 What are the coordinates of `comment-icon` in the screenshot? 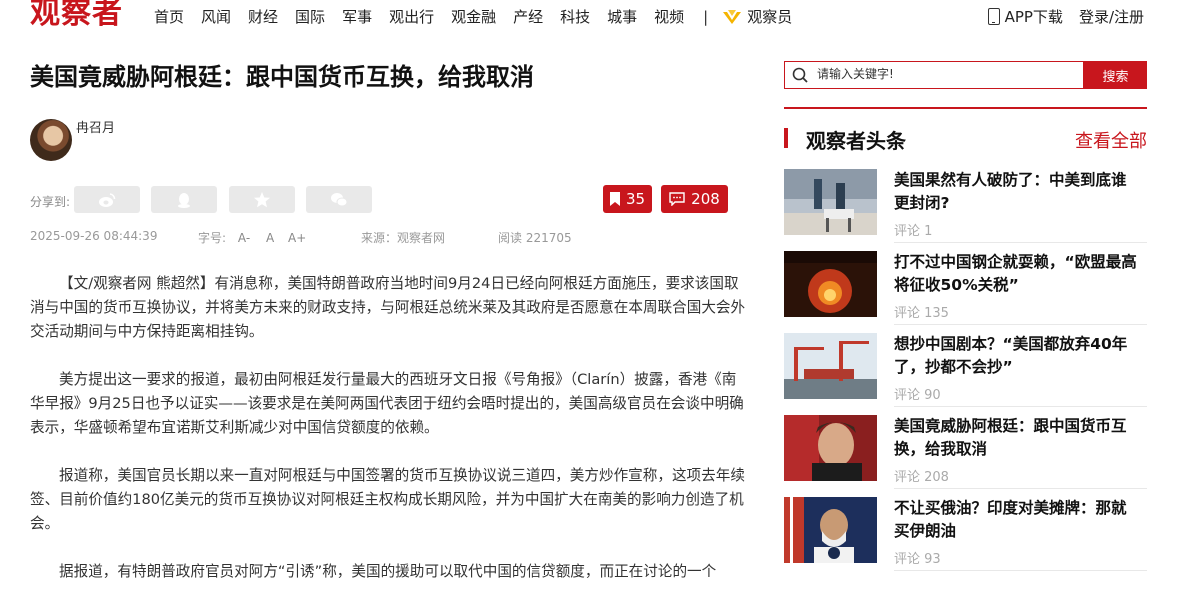 It's located at (677, 199).